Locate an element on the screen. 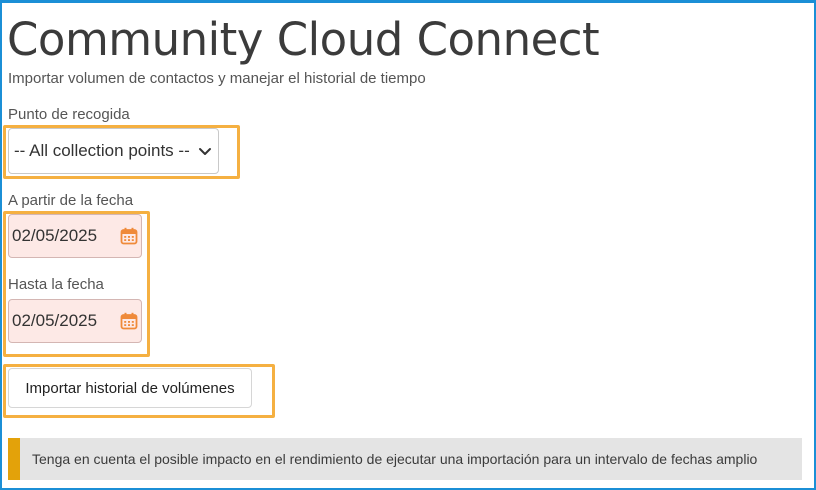  pickup-point-select: -- All collection points -- is located at coordinates (113, 151).